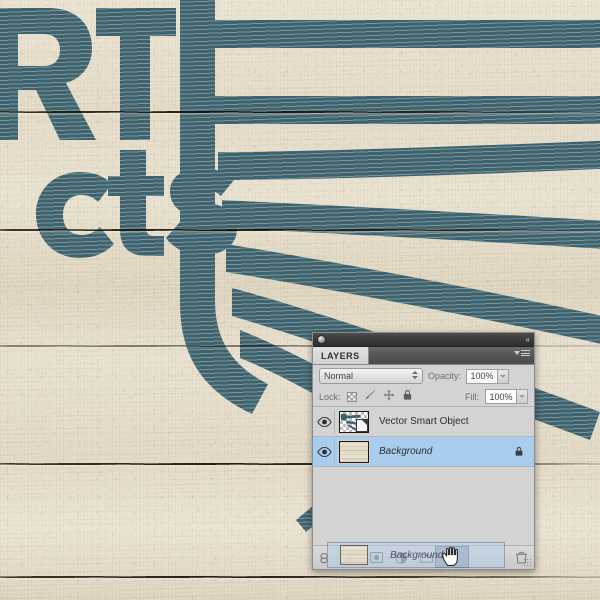 Image resolution: width=600 pixels, height=600 pixels. I want to click on resize-grip, so click(527, 562).